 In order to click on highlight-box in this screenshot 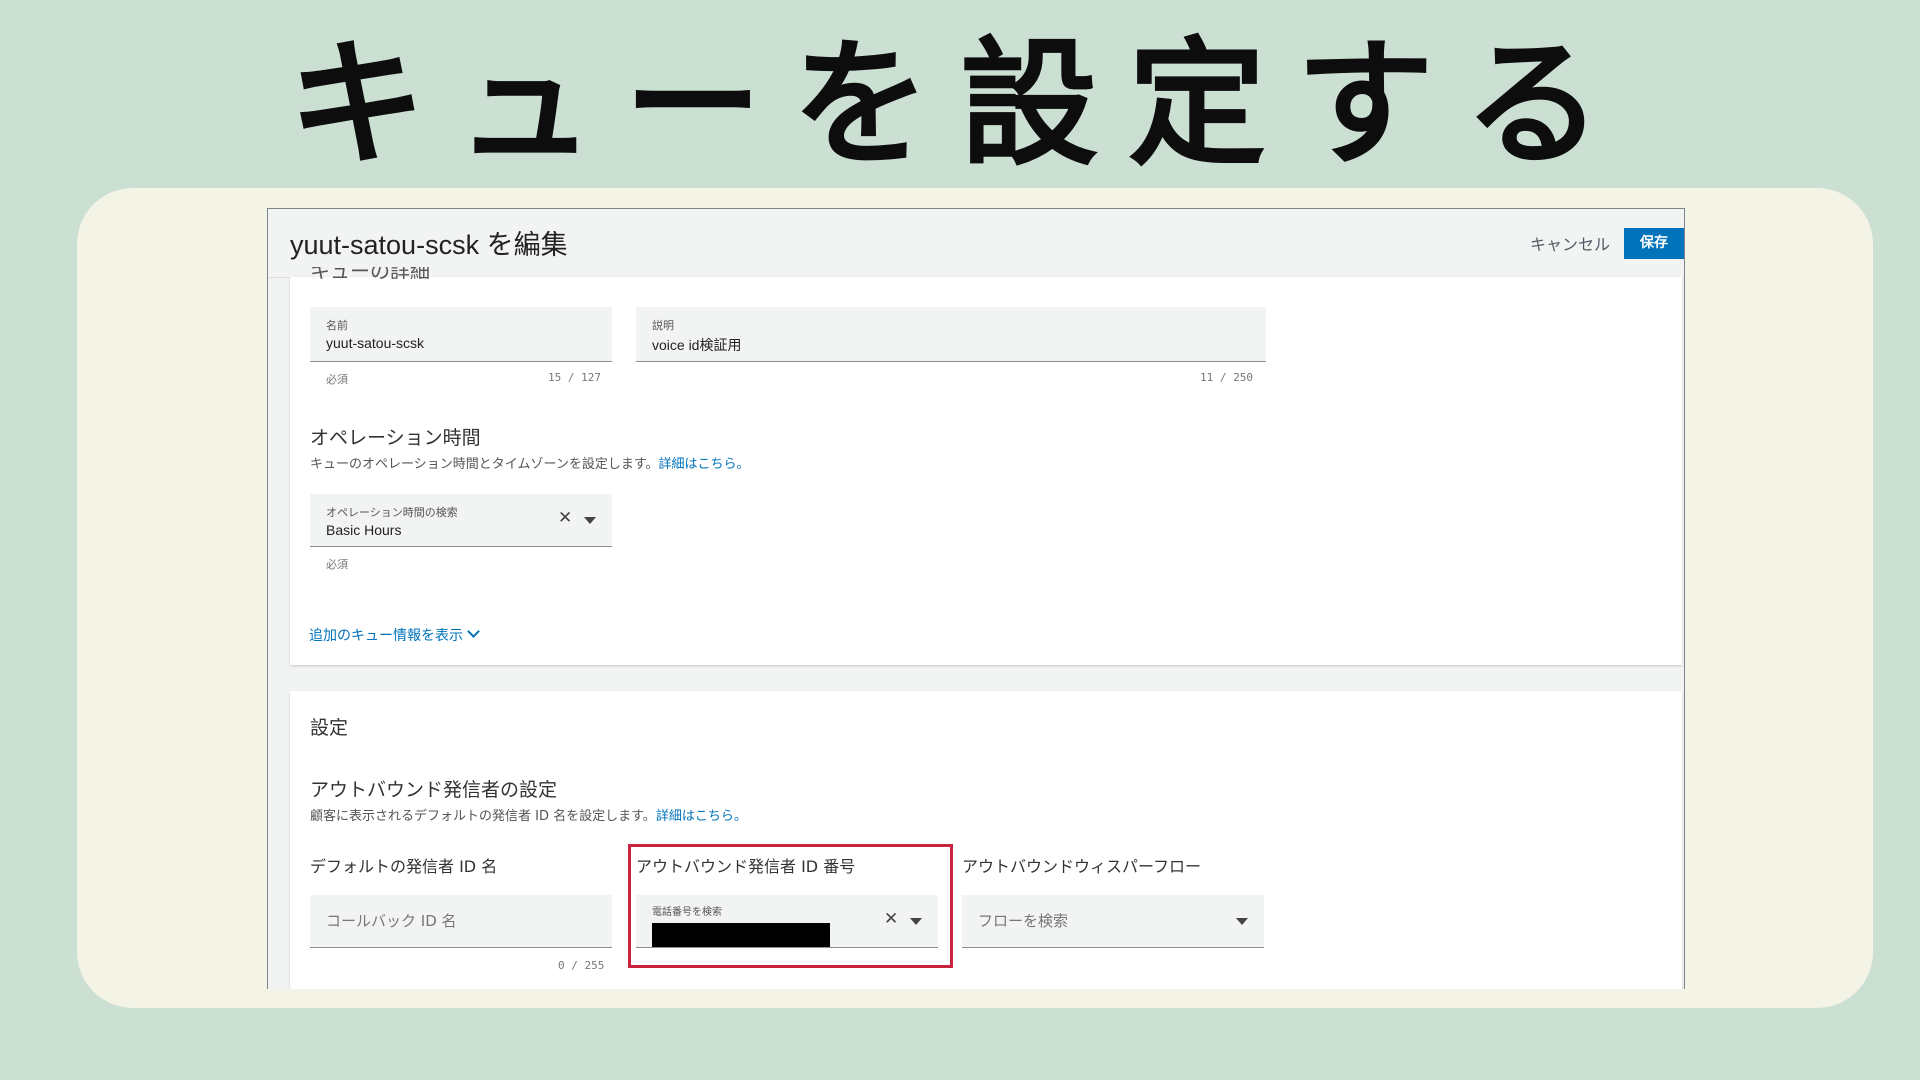, I will do `click(790, 906)`.